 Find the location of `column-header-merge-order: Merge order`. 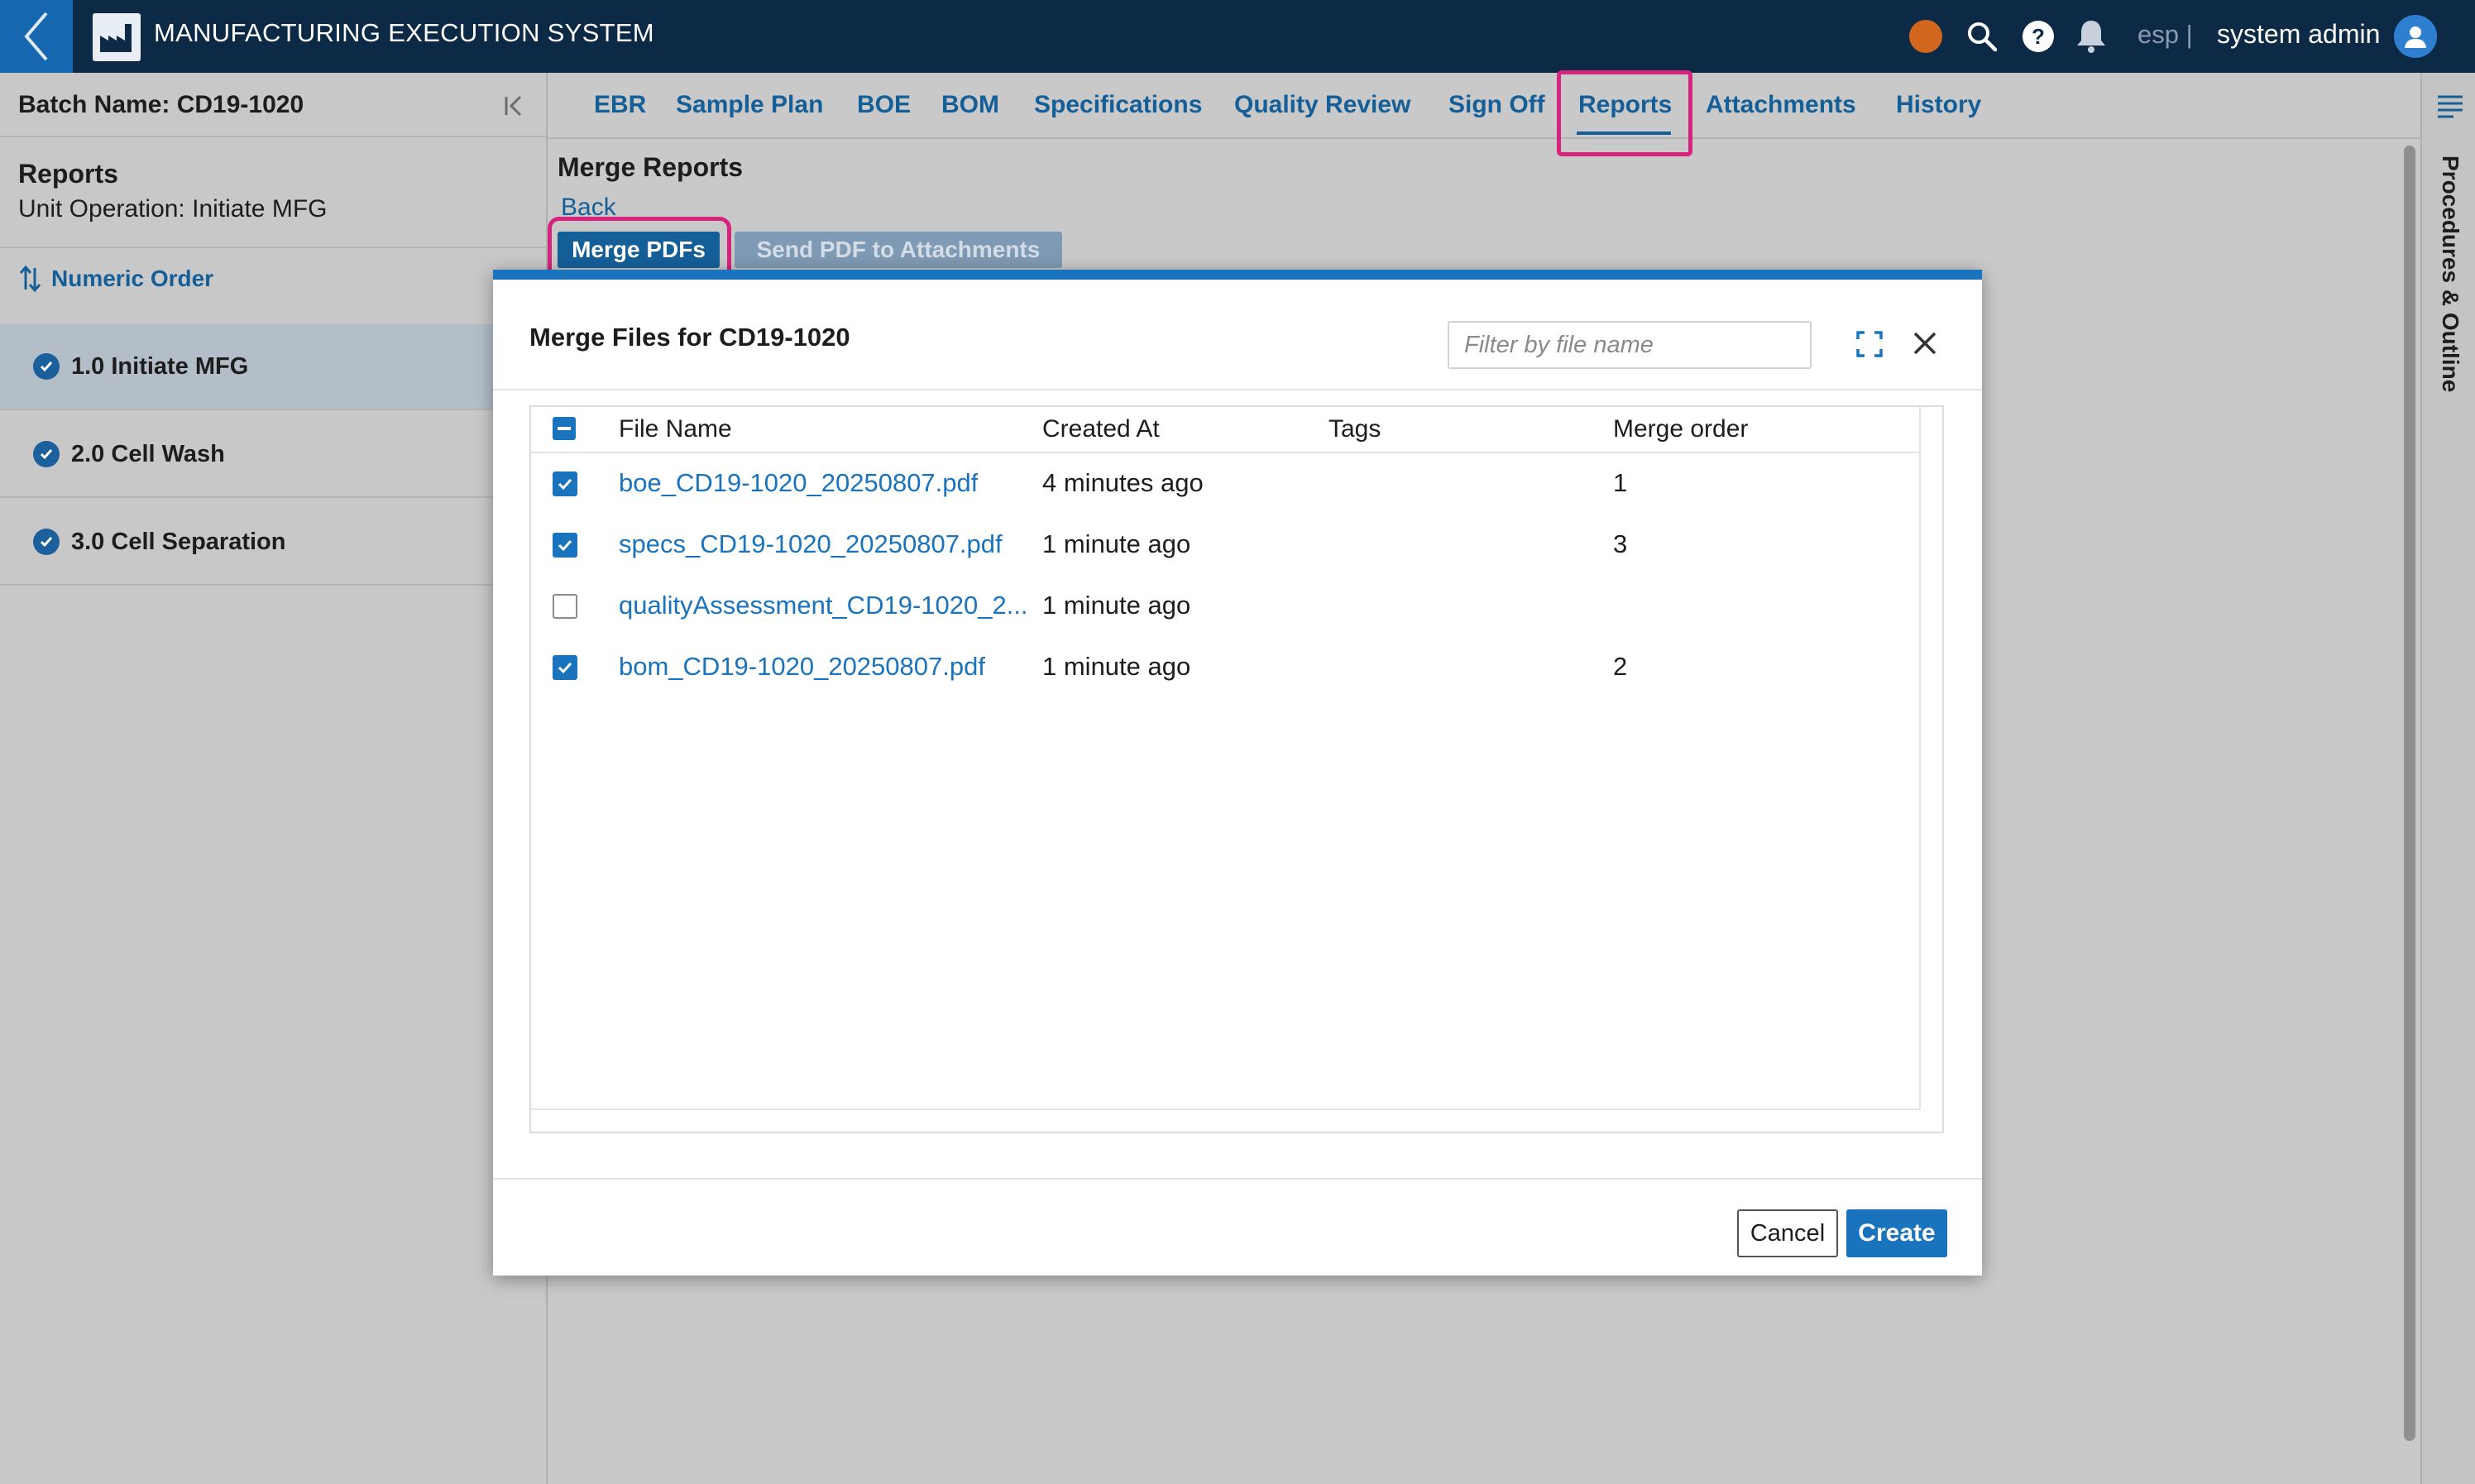

column-header-merge-order: Merge order is located at coordinates (1680, 429).